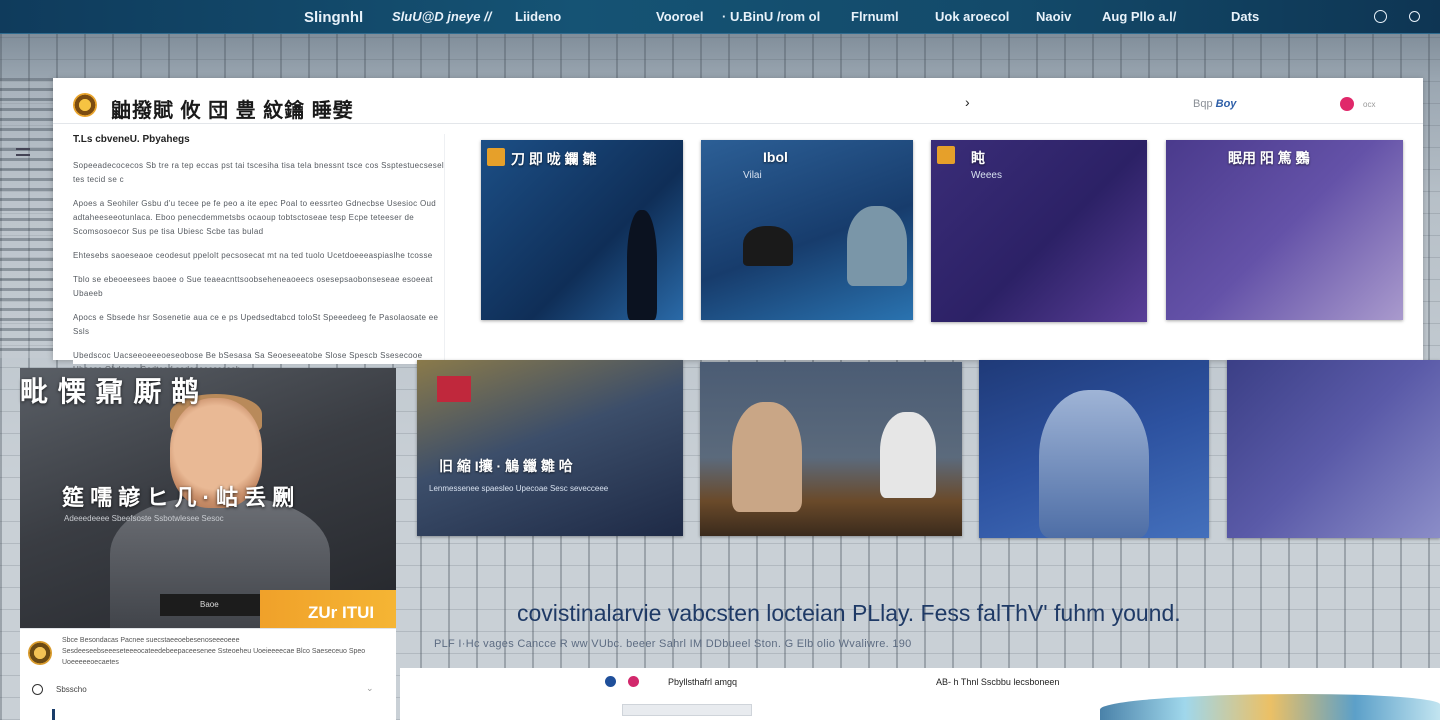 The width and height of the screenshot is (1440, 720). Describe the element at coordinates (538, 16) in the screenshot. I see `nav-item-2: Liideno` at that location.